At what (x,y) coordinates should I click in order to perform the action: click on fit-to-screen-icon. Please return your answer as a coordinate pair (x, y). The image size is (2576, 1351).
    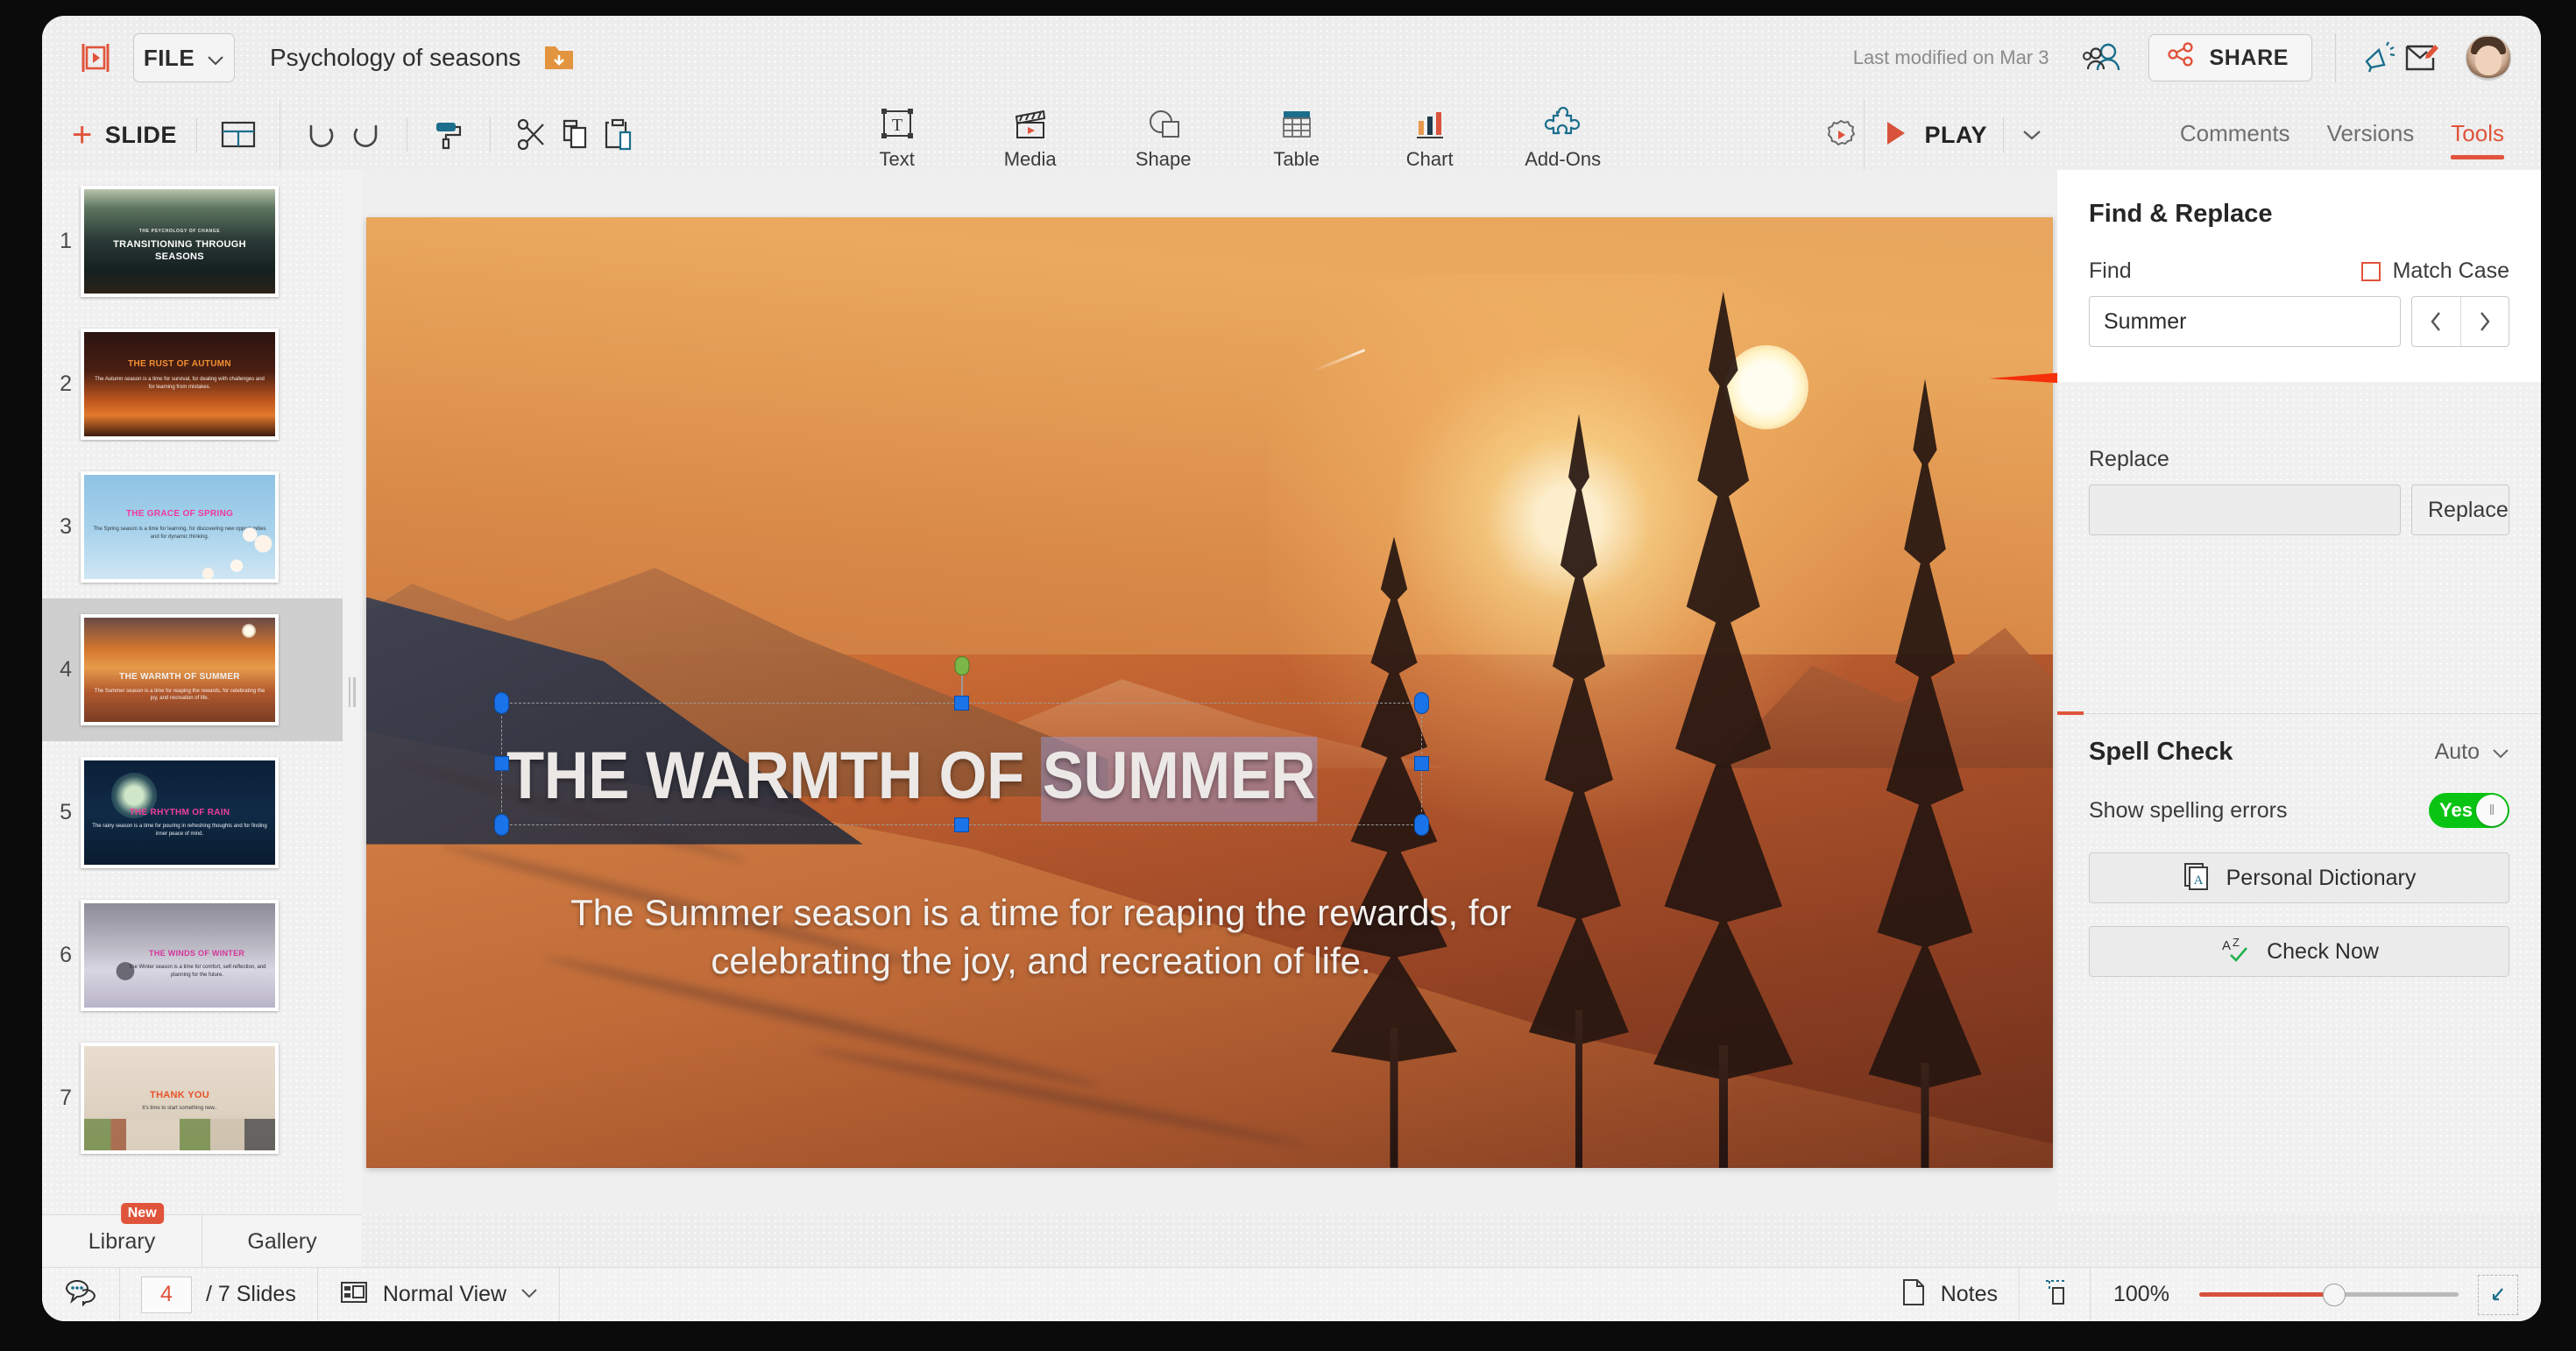
    Looking at the image, I should click on (2498, 1294).